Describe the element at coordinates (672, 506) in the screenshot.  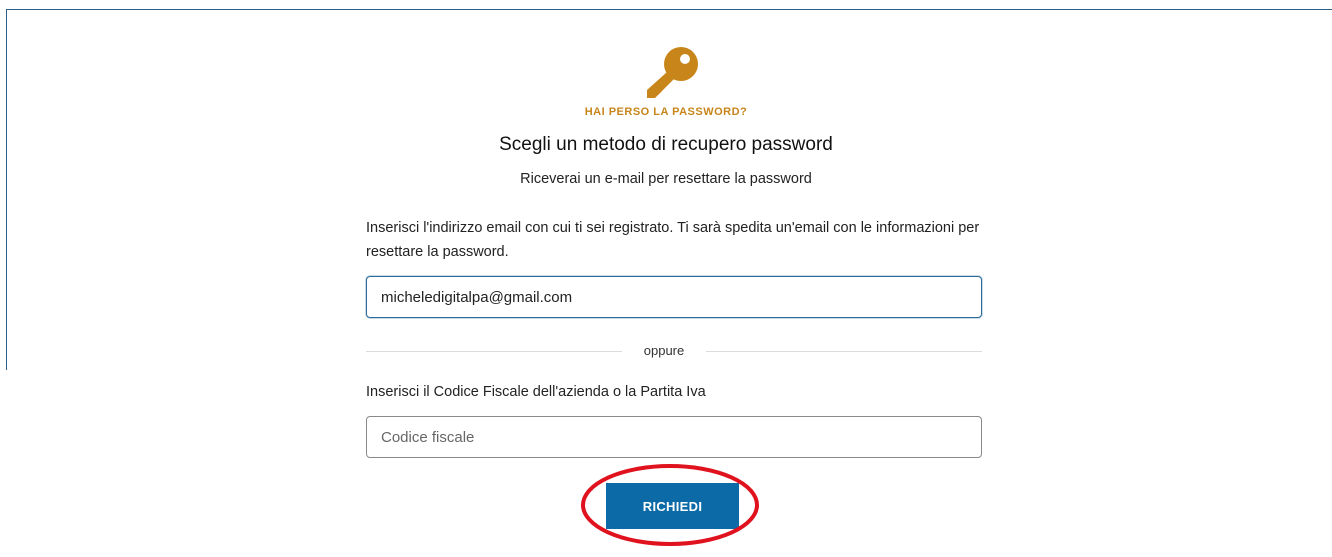
I see `submit-button: RICHIEDI` at that location.